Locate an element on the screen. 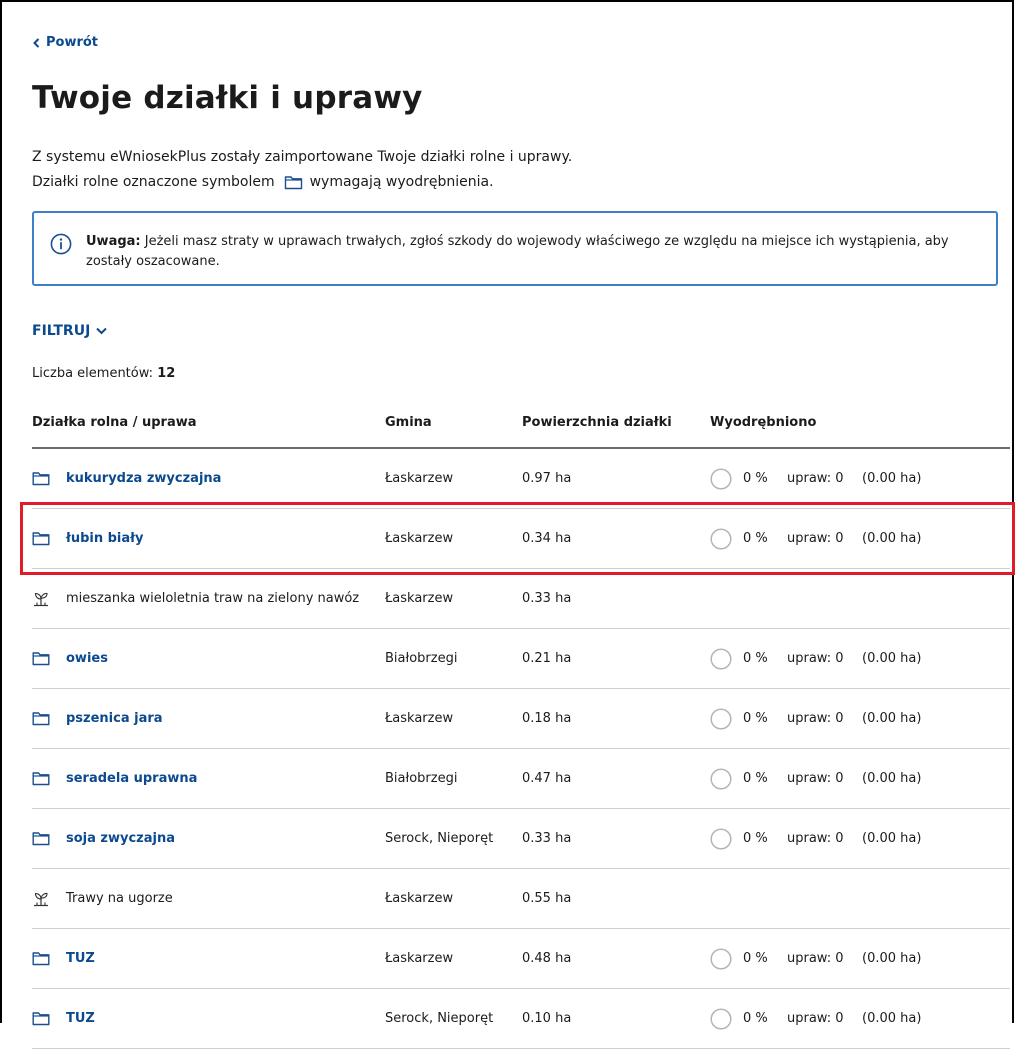 The image size is (1016, 1049). row-name-cell: pszenica jara is located at coordinates (97, 718).